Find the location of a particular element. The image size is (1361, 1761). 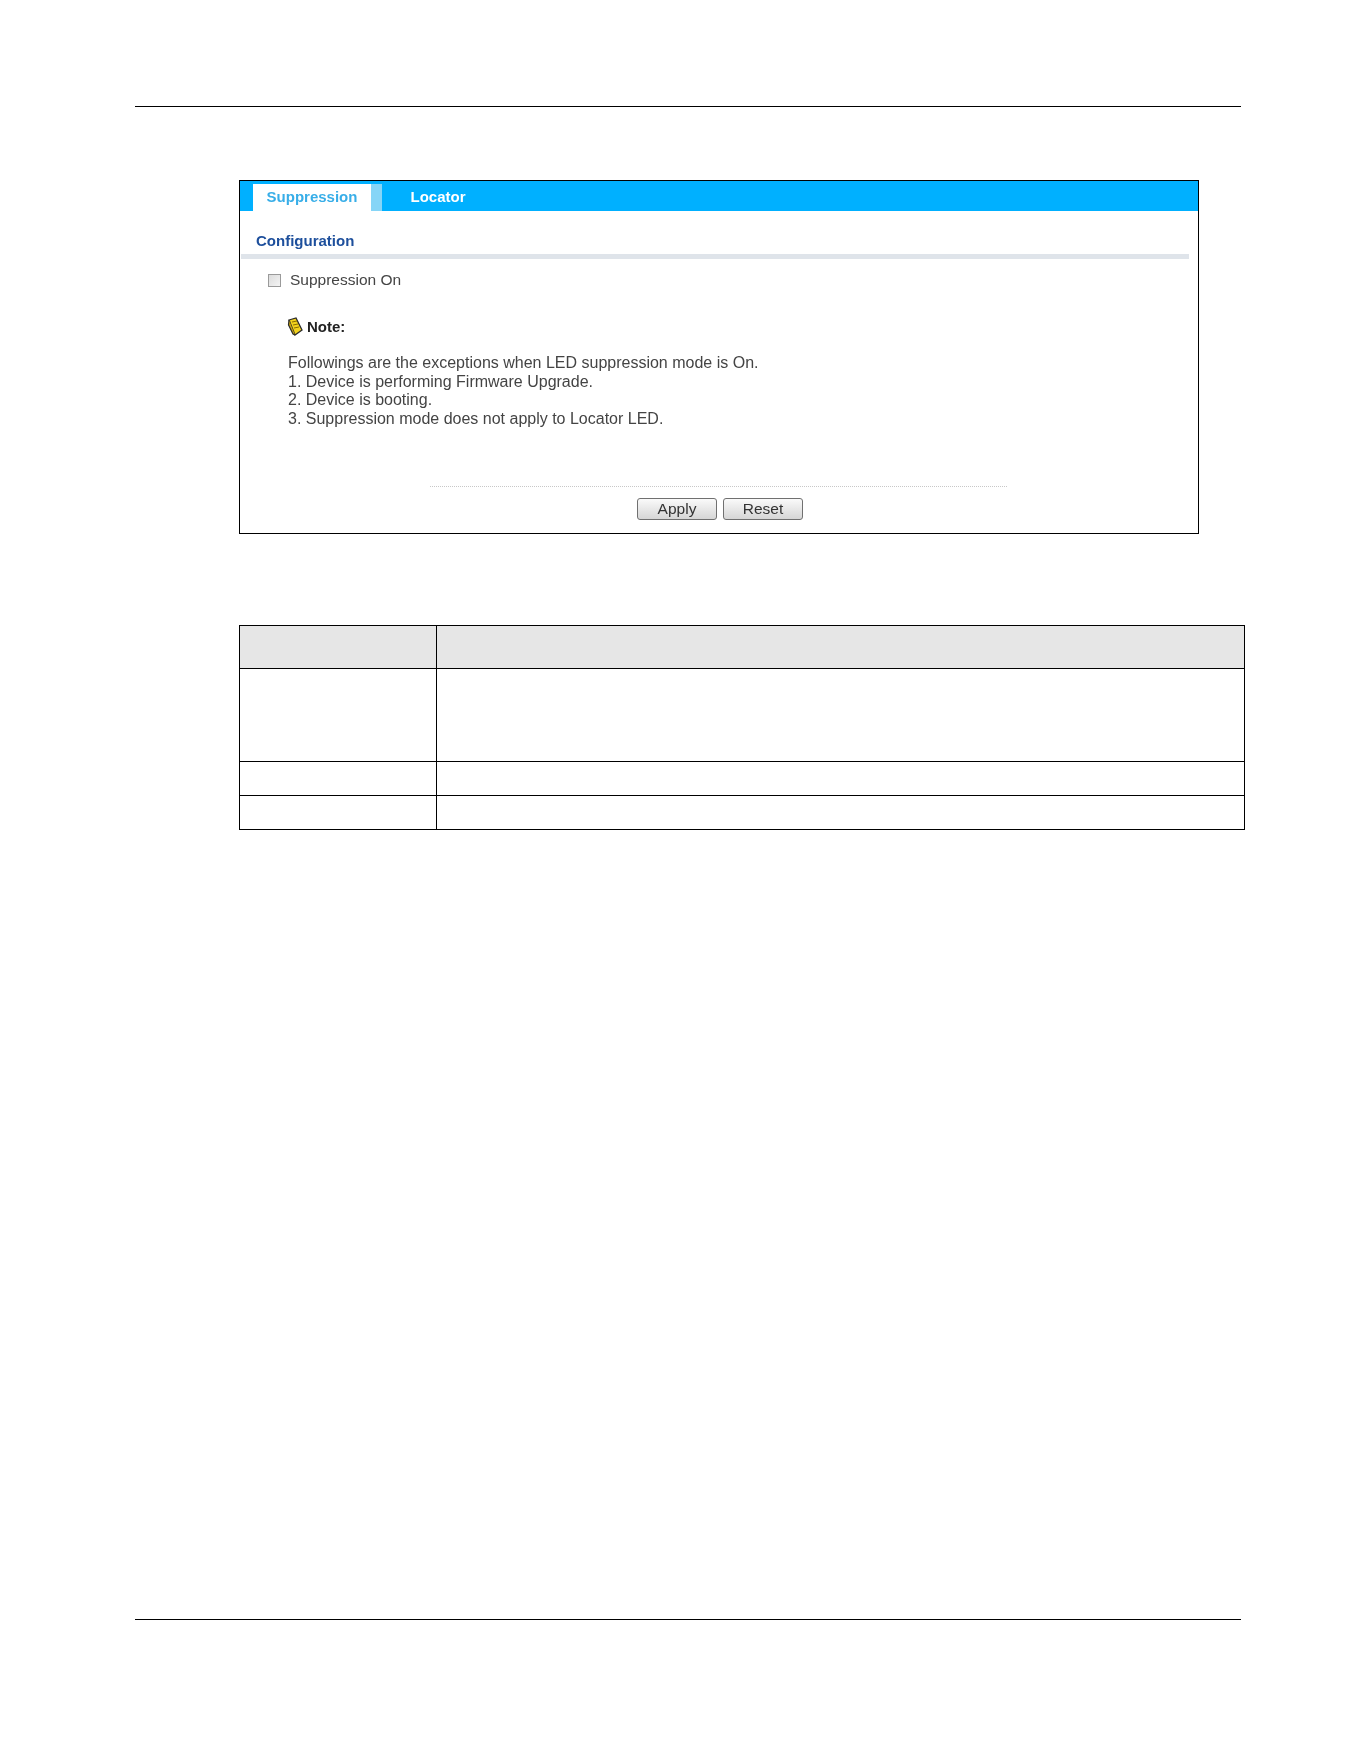

checkbox-label: Suppression On is located at coordinates (346, 280).